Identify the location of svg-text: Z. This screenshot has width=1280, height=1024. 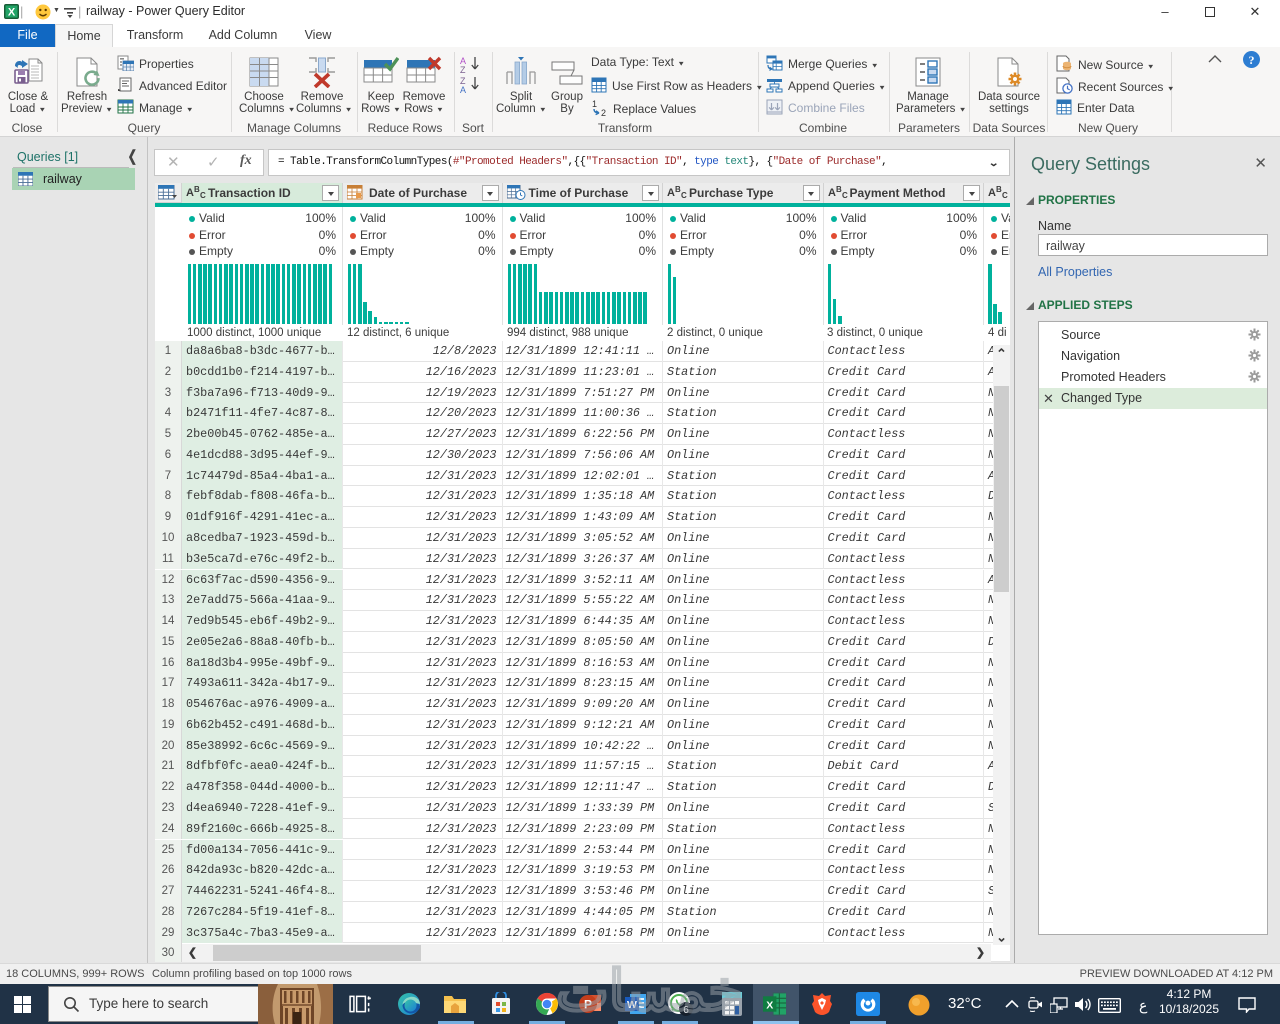
(463, 70).